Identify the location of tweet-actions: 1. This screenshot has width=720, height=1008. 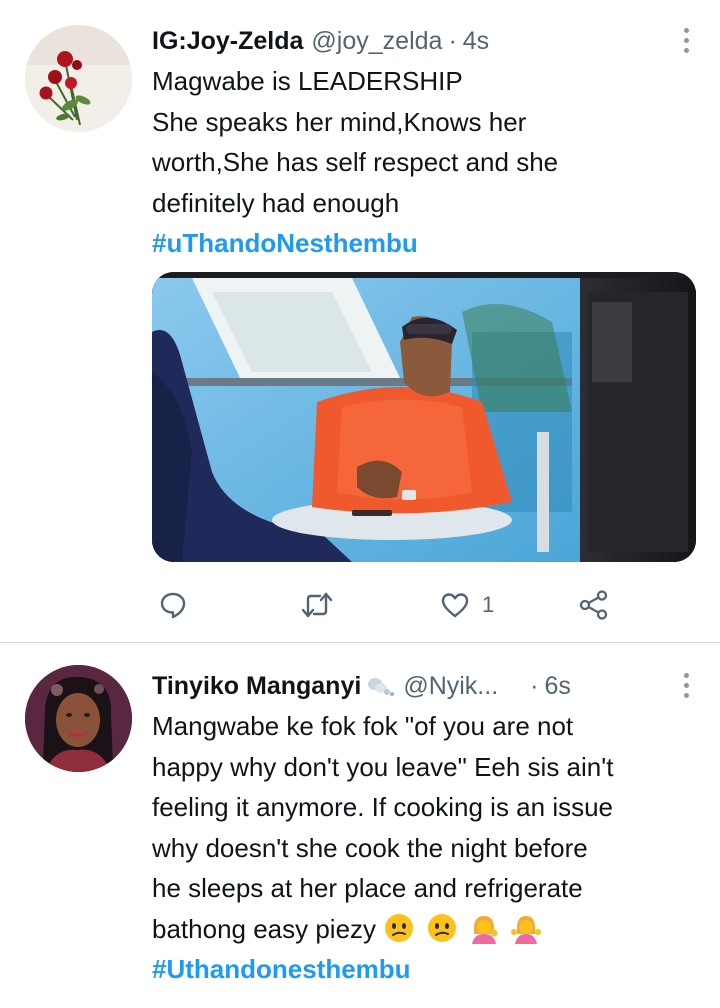
(424, 605).